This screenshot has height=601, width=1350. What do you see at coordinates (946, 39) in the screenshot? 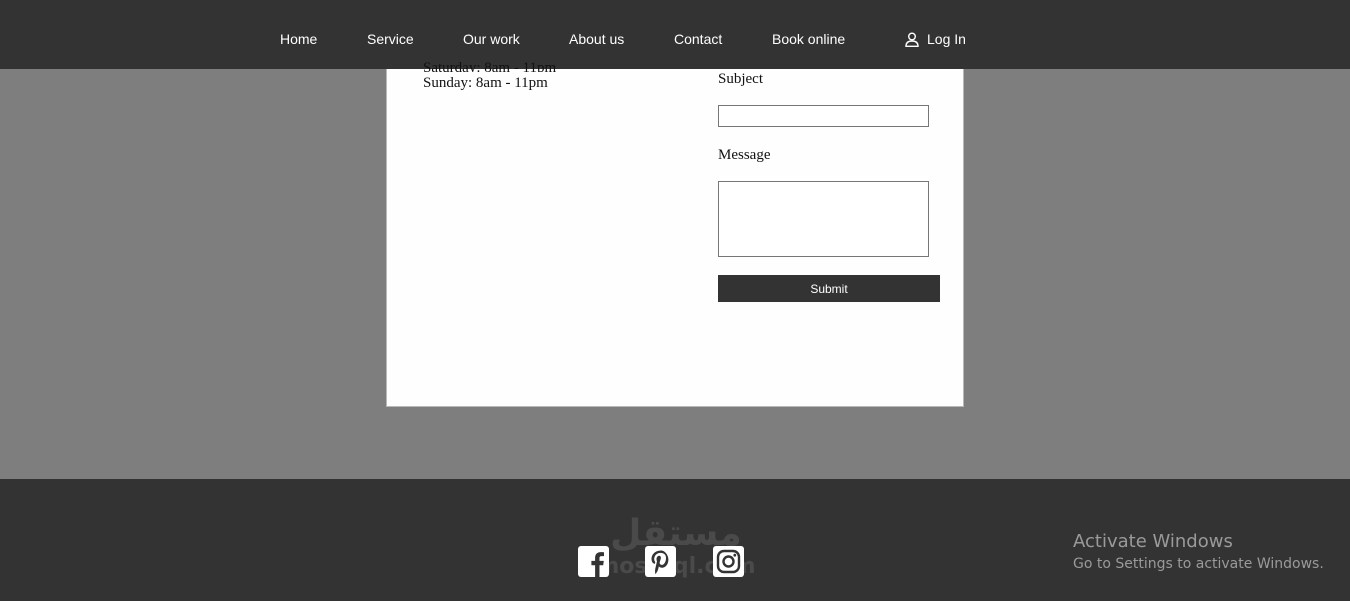
I see `login-label: Log In` at bounding box center [946, 39].